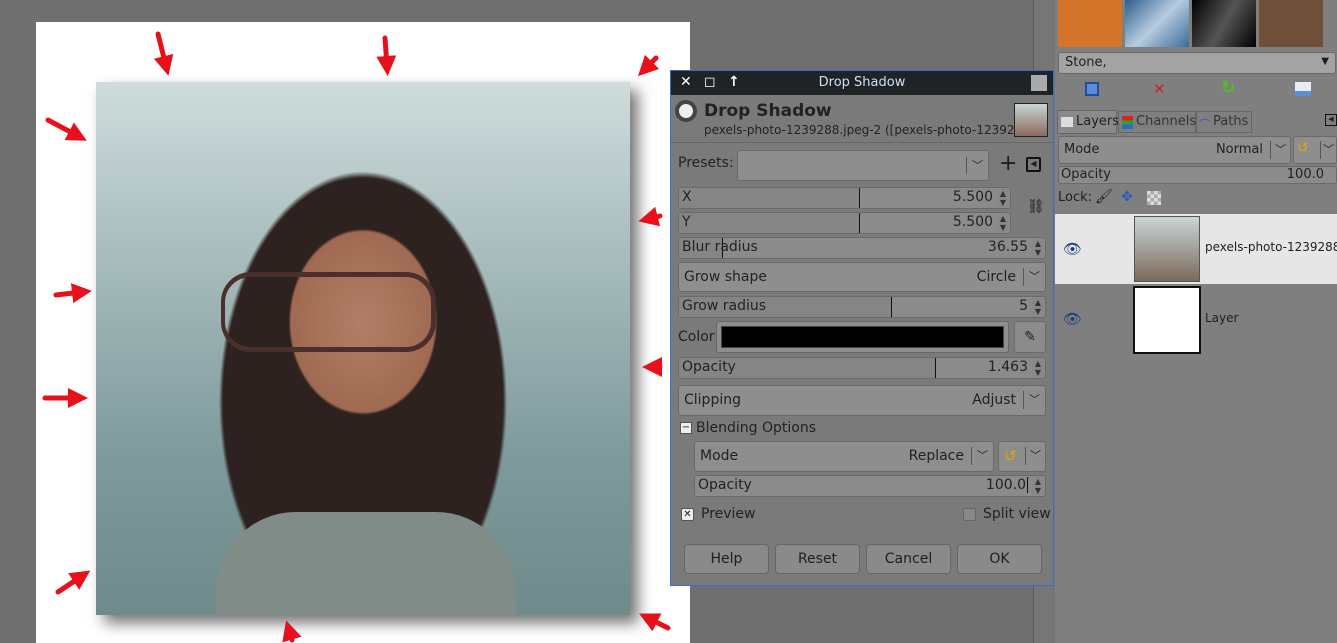  Describe the element at coordinates (1197, 175) in the screenshot. I see `layer-opacity-spin: Opacity 100.0` at that location.